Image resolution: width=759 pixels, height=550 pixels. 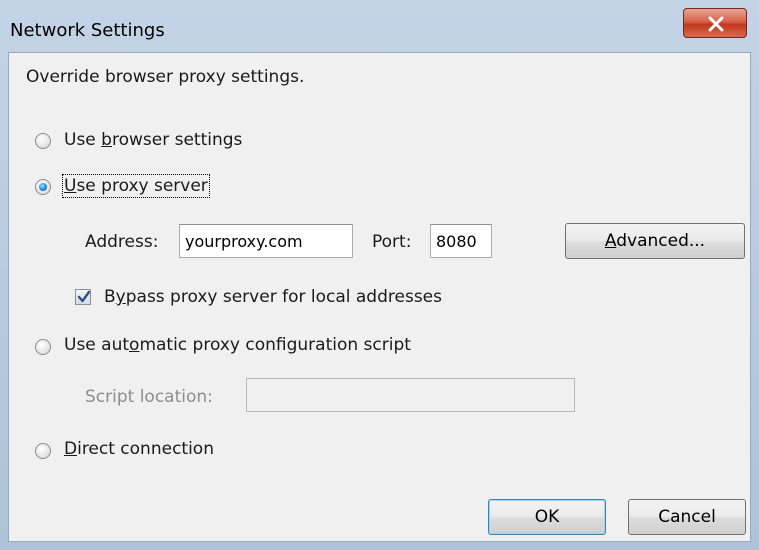 I want to click on radio-direct-connection-label: Direct connection, so click(x=139, y=449).